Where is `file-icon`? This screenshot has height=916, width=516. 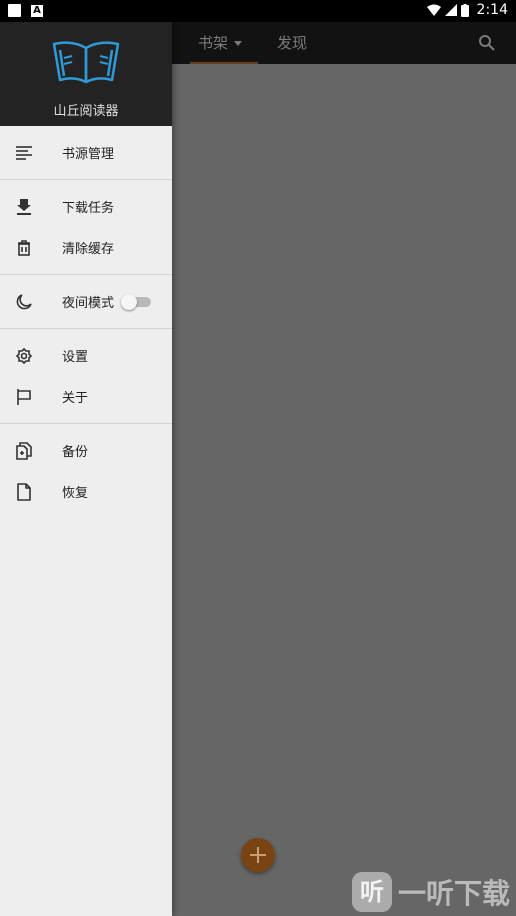 file-icon is located at coordinates (24, 491).